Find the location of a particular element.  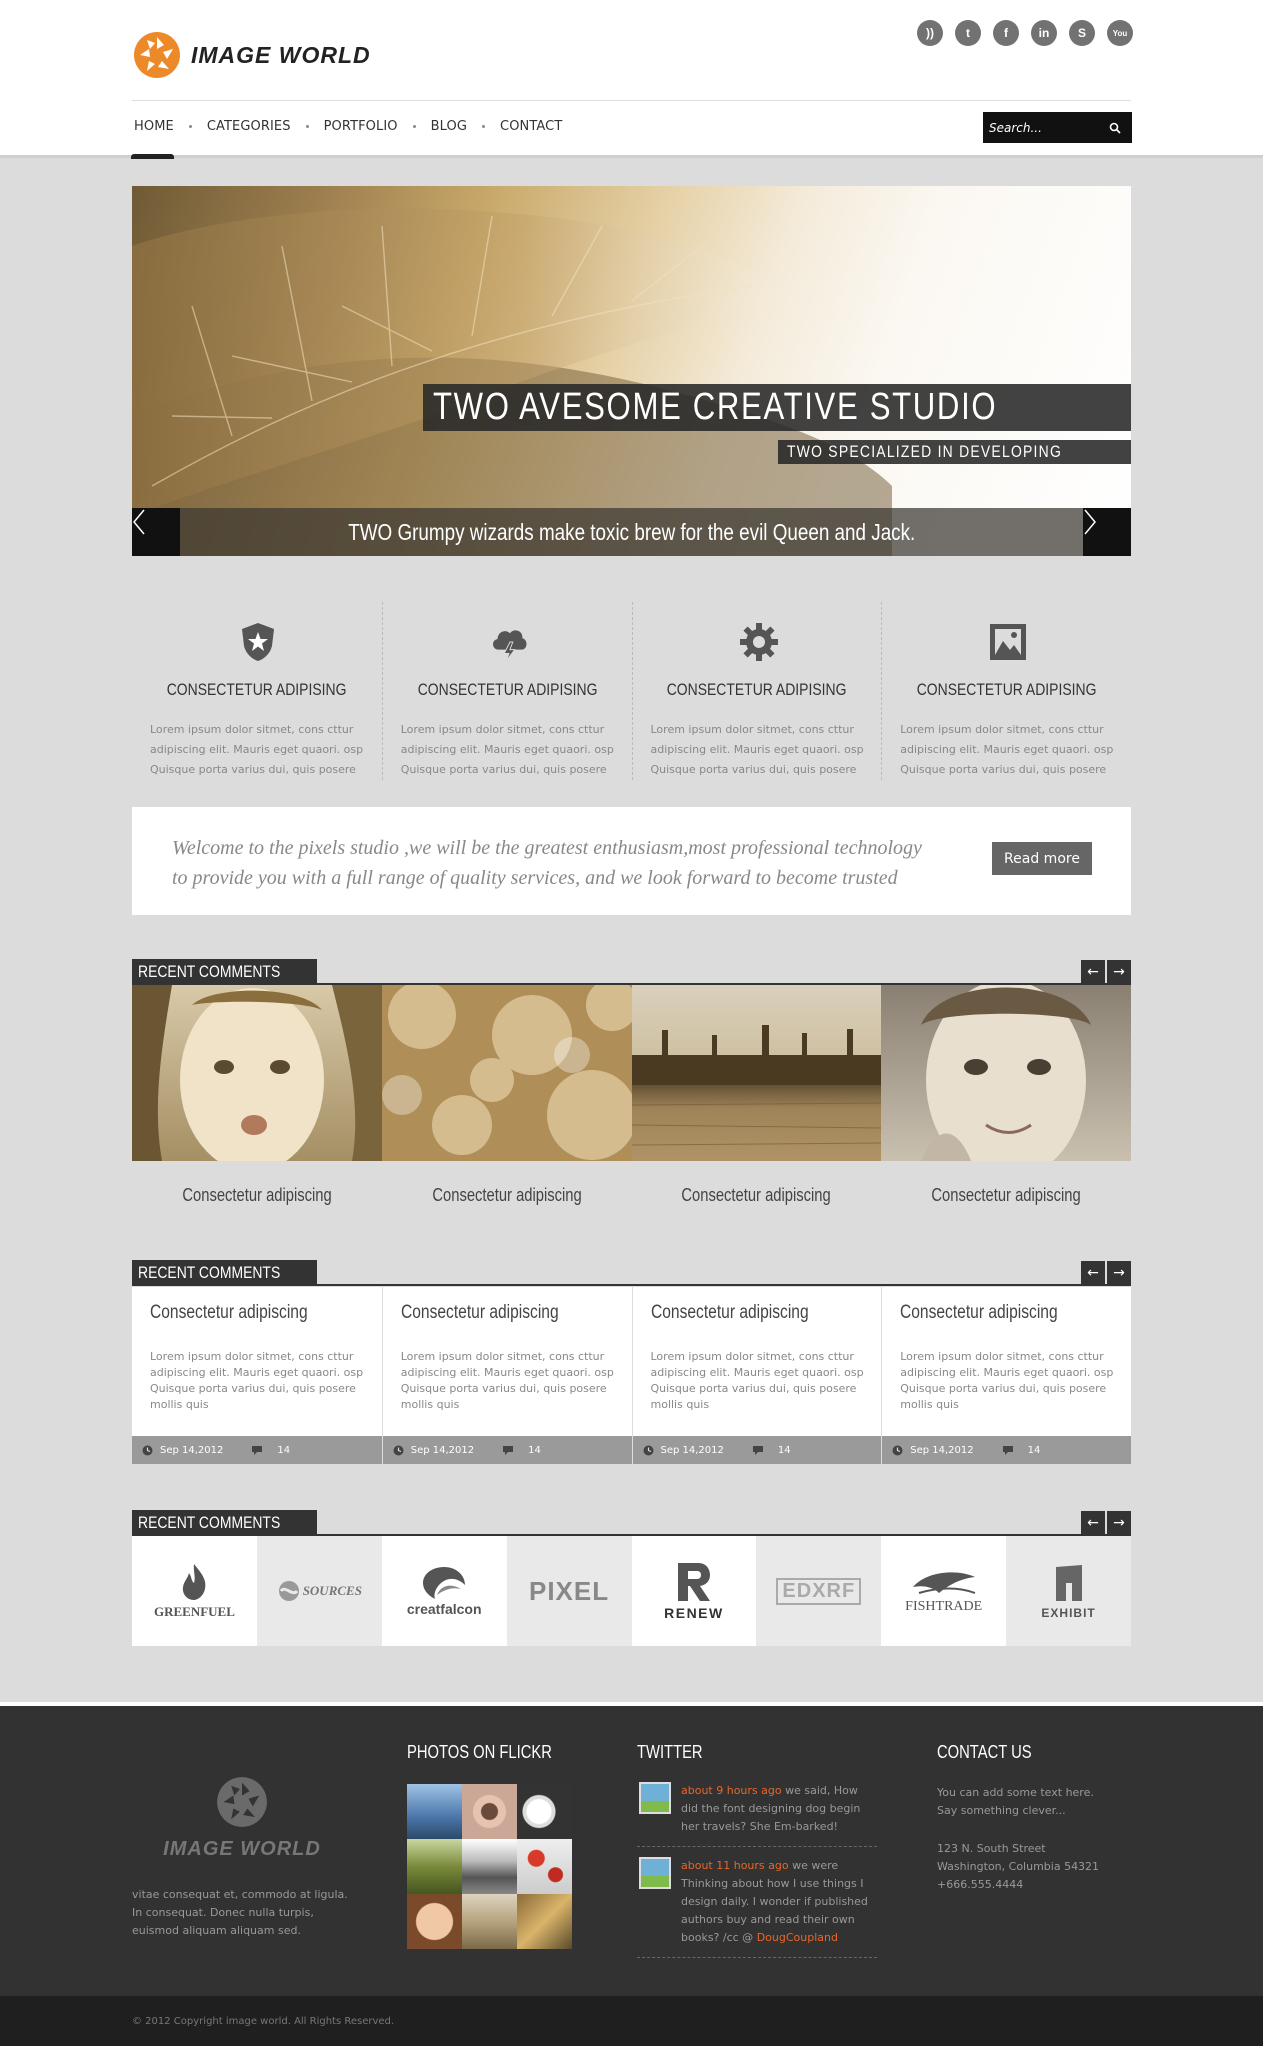

youtube-icon: You is located at coordinates (1120, 33).